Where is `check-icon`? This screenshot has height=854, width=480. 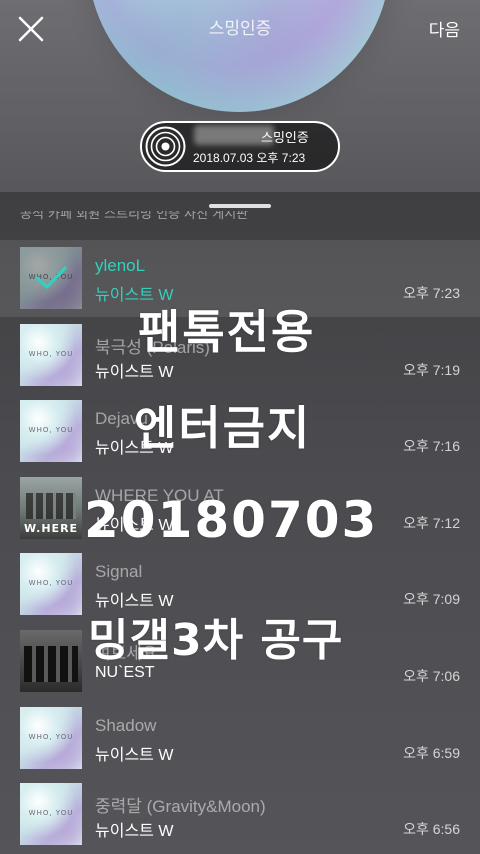
check-icon is located at coordinates (51, 278).